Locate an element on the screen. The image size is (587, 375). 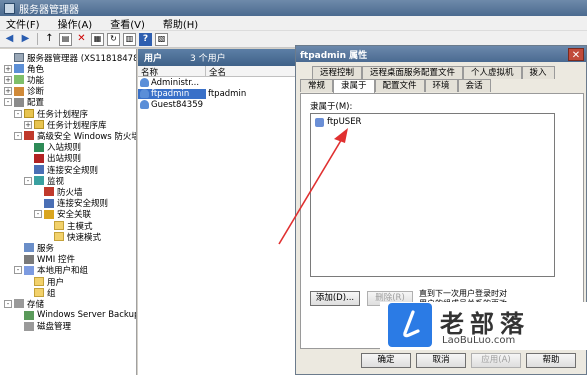
tree-node: 磁盘管理 is located at coordinates (42, 326).